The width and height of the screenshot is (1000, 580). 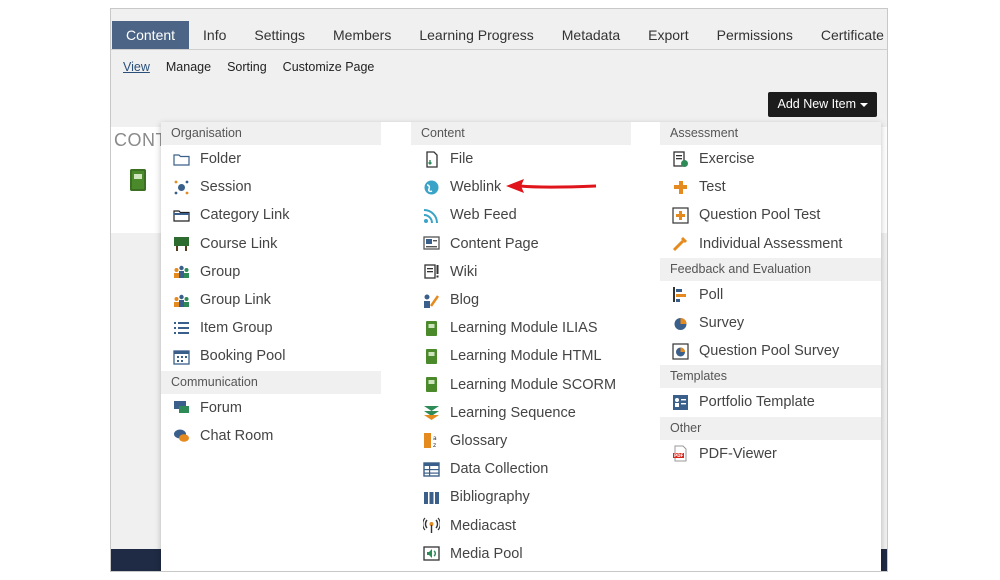 What do you see at coordinates (271, 408) in the screenshot?
I see `menu-item-forum: Forum` at bounding box center [271, 408].